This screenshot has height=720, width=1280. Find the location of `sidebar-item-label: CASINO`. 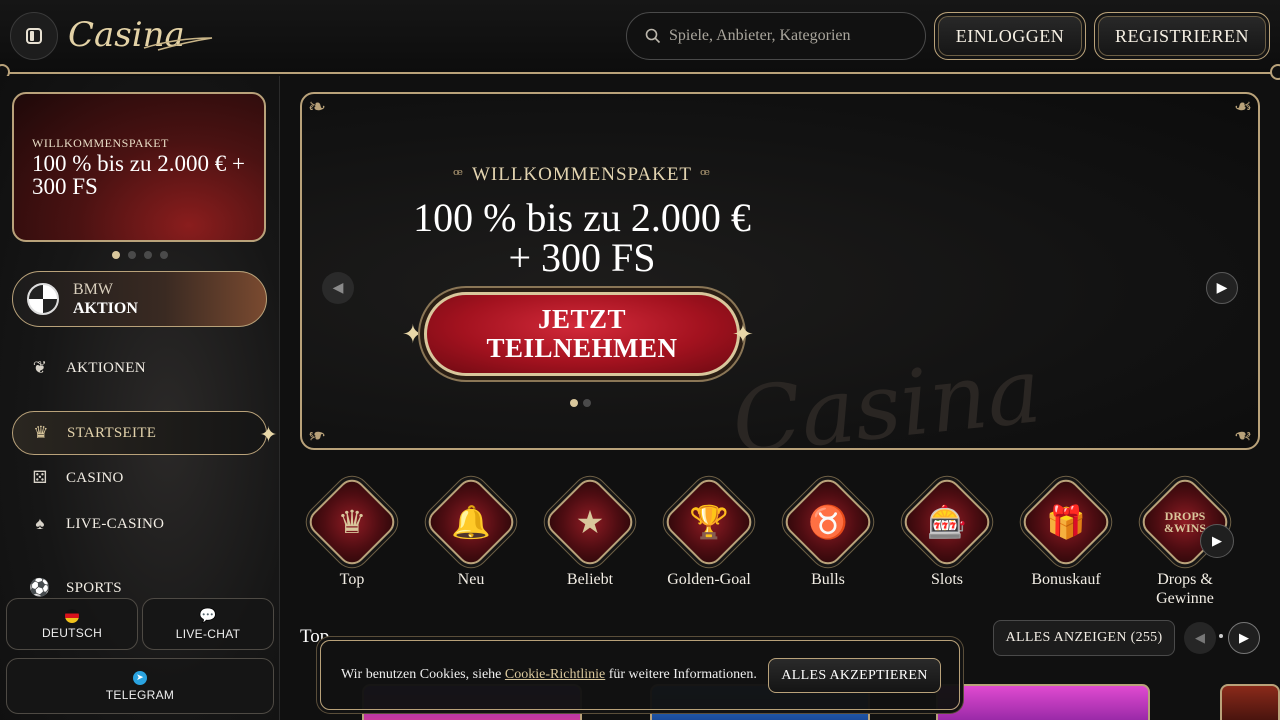

sidebar-item-label: CASINO is located at coordinates (95, 477).